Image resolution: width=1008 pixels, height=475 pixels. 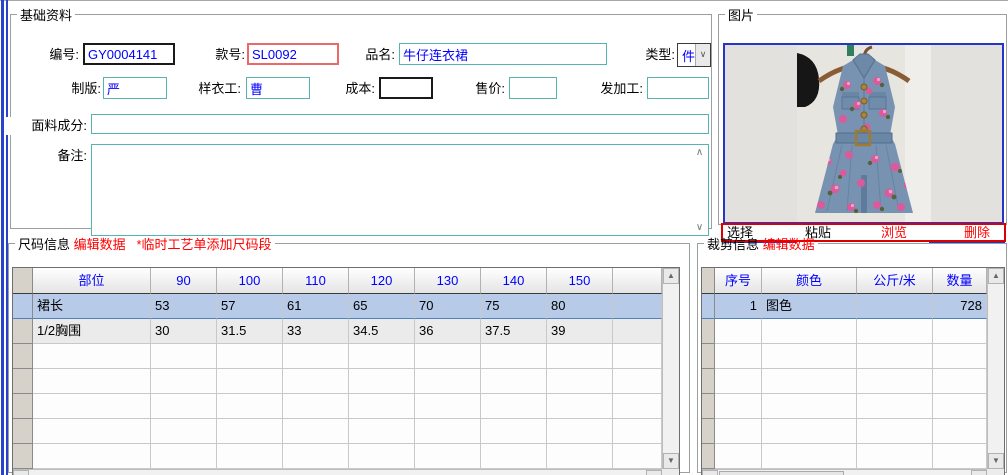 What do you see at coordinates (92, 306) in the screenshot?
I see `table-cell: 裙长` at bounding box center [92, 306].